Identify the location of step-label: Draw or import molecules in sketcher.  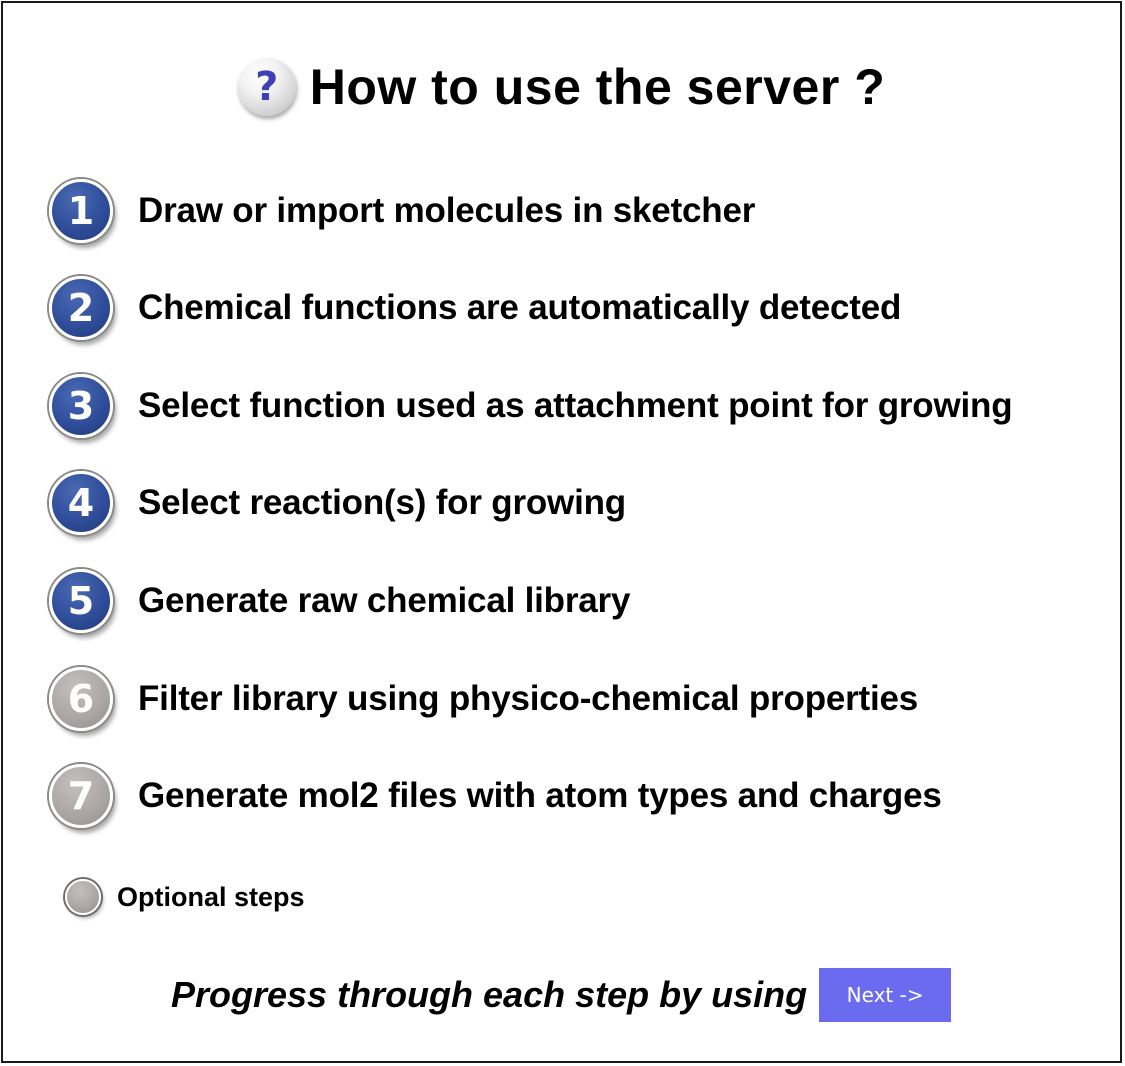
(447, 210).